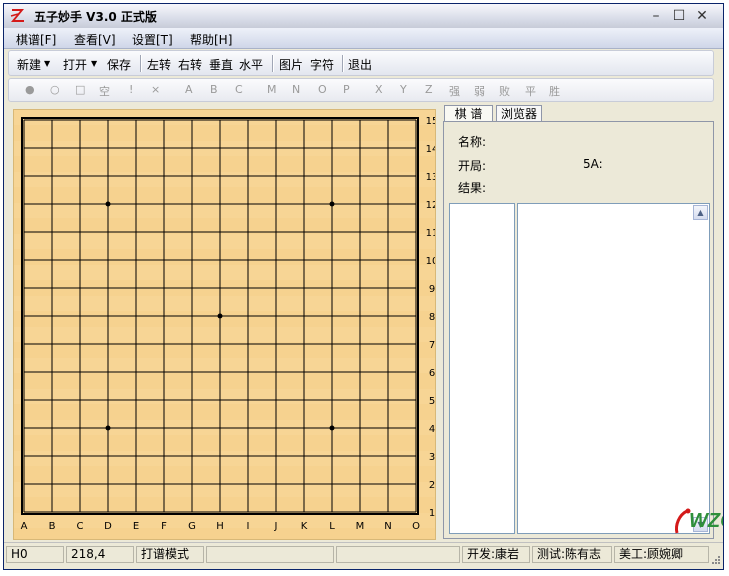 The width and height of the screenshot is (729, 576). I want to click on column-label: M, so click(360, 526).